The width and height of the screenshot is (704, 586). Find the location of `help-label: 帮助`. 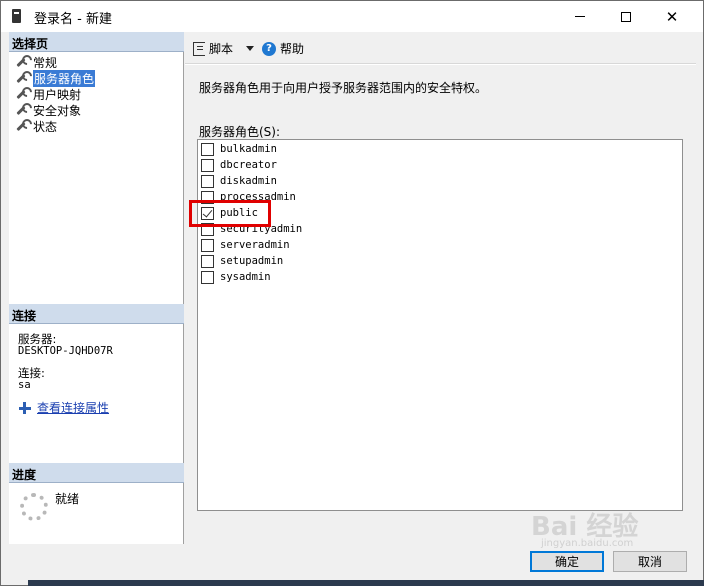

help-label: 帮助 is located at coordinates (292, 49).